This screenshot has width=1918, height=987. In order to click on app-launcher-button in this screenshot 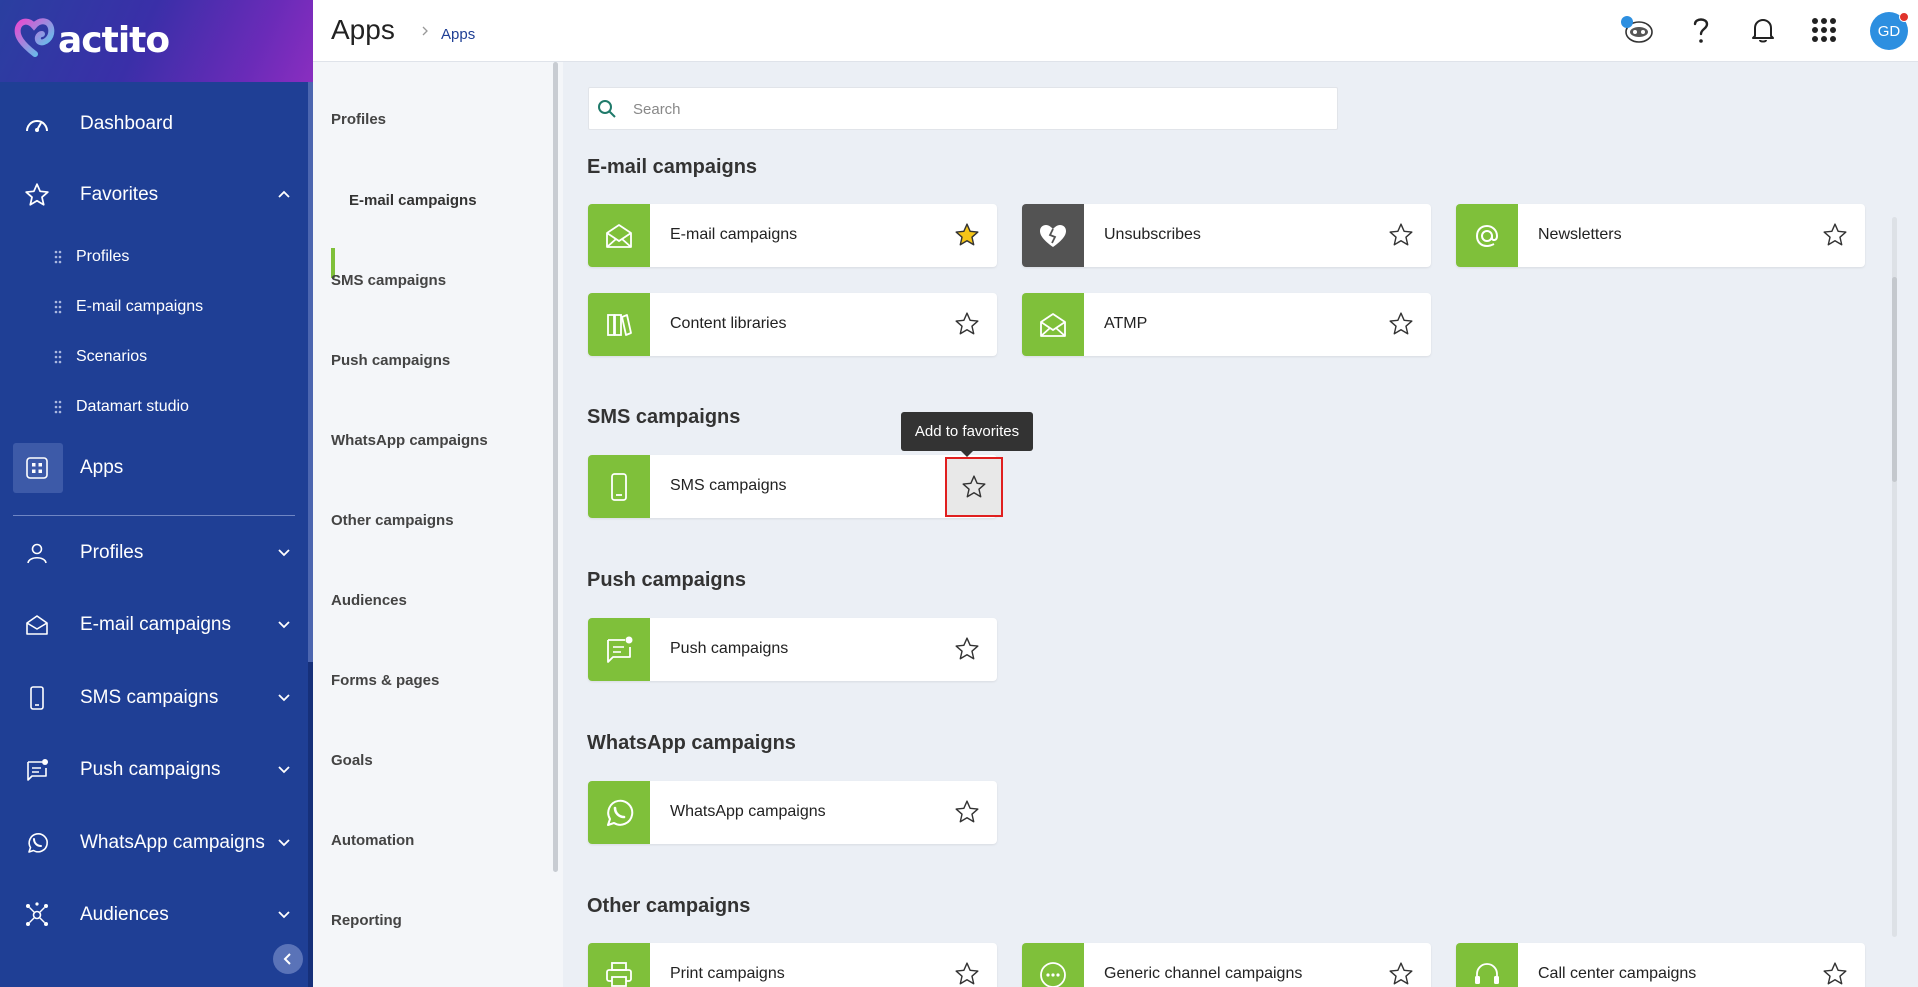, I will do `click(1824, 30)`.